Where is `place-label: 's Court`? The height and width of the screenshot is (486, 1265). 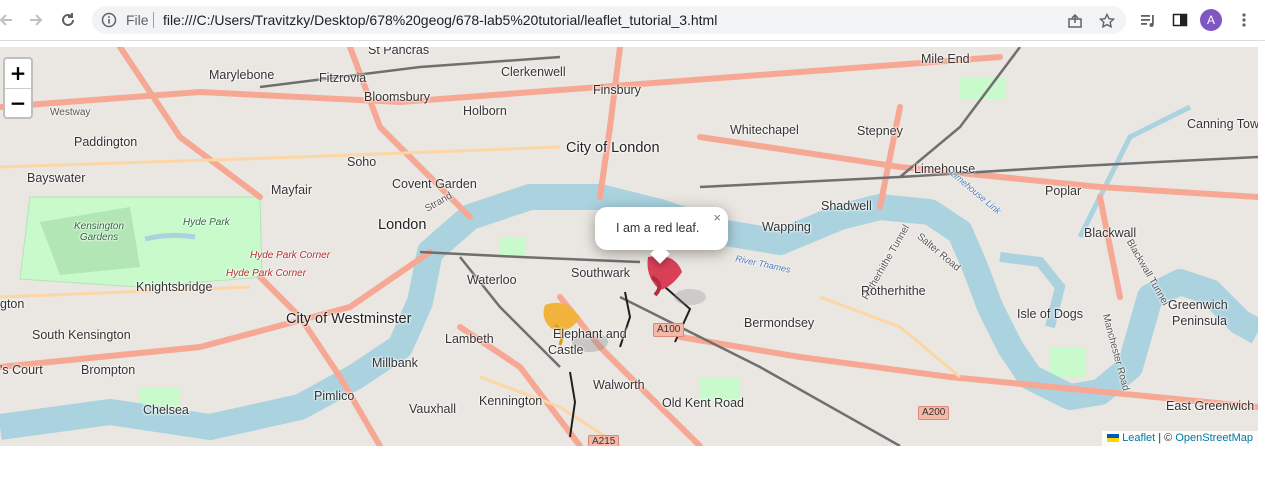 place-label: 's Court is located at coordinates (21, 370).